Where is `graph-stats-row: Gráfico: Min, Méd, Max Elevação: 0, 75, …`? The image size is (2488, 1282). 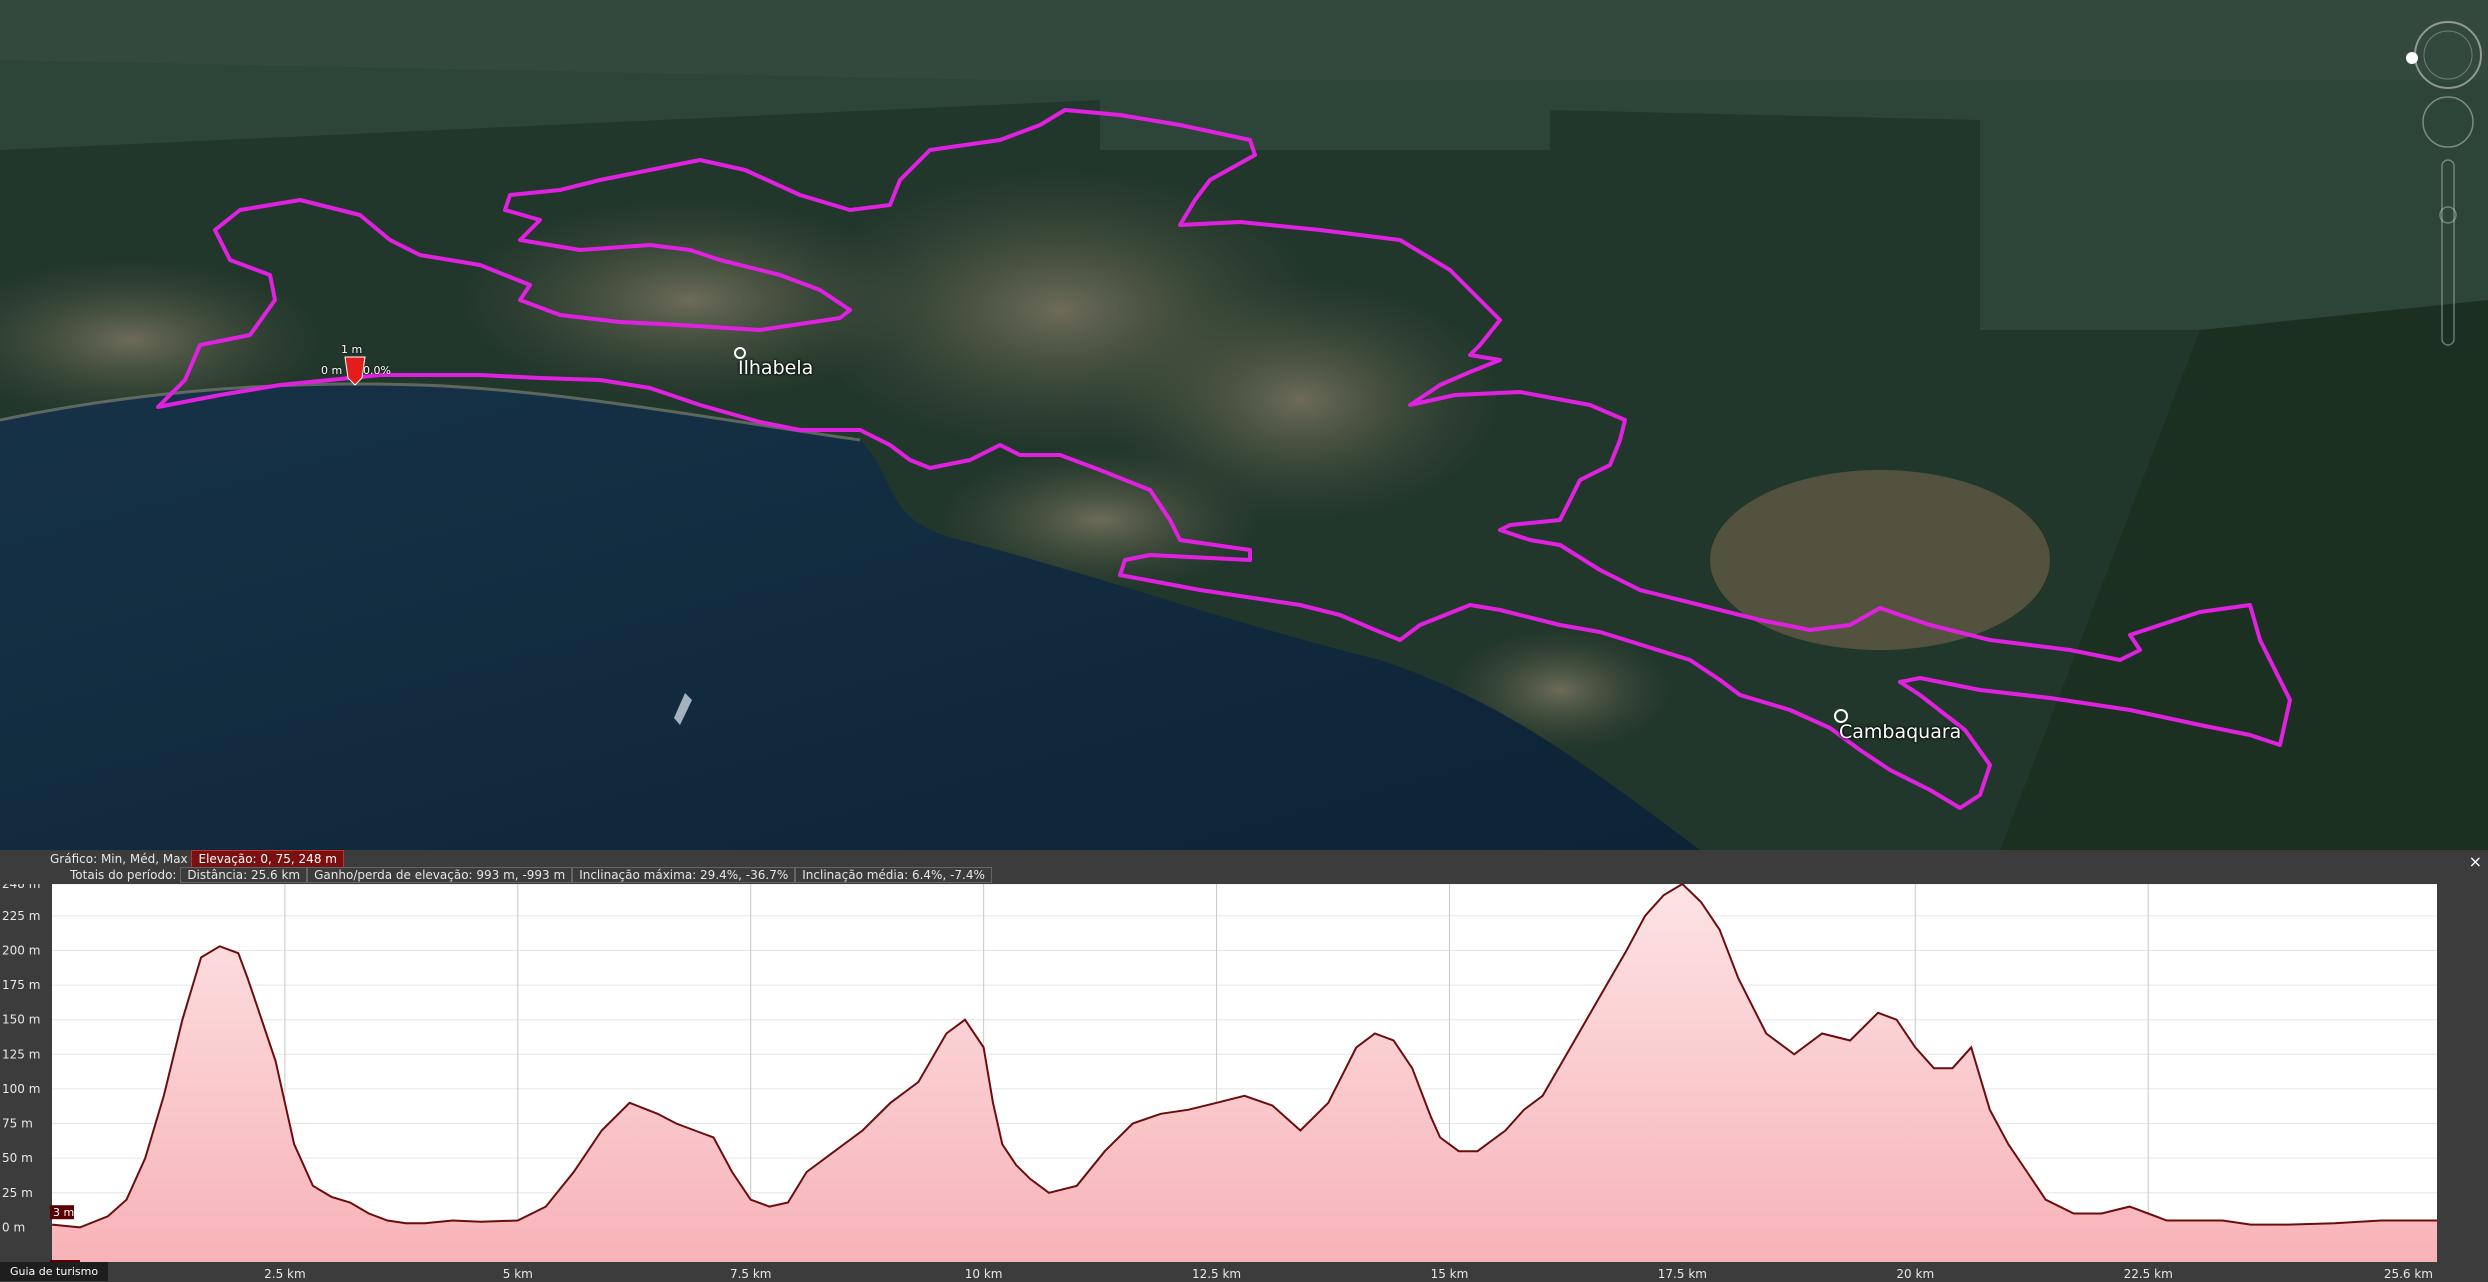 graph-stats-row: Gráfico: Min, Méd, Max Elevação: 0, 75, … is located at coordinates (197, 859).